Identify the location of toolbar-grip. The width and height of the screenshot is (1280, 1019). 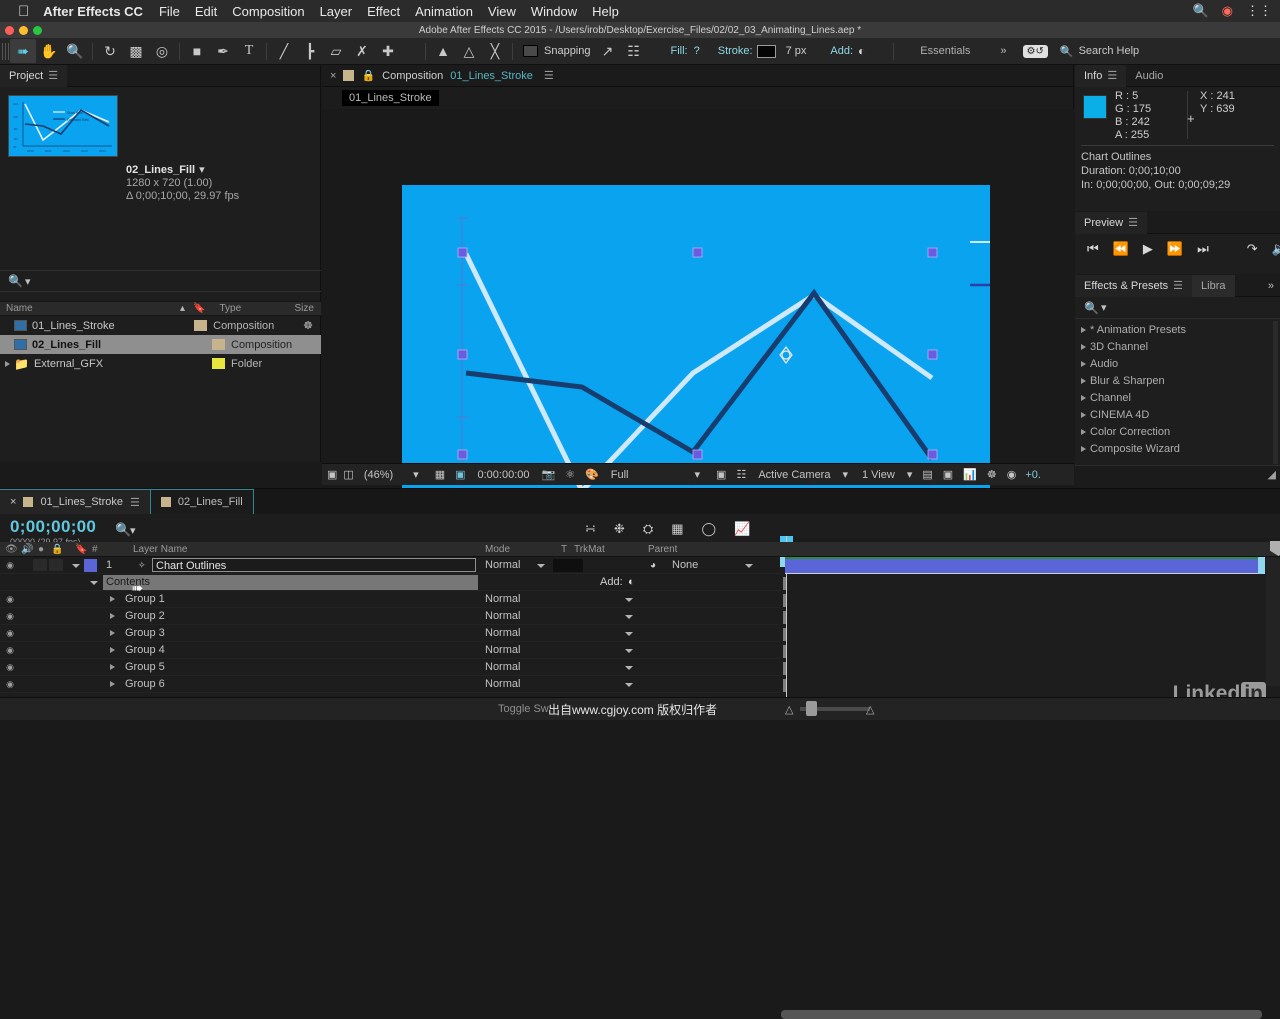
(6, 51).